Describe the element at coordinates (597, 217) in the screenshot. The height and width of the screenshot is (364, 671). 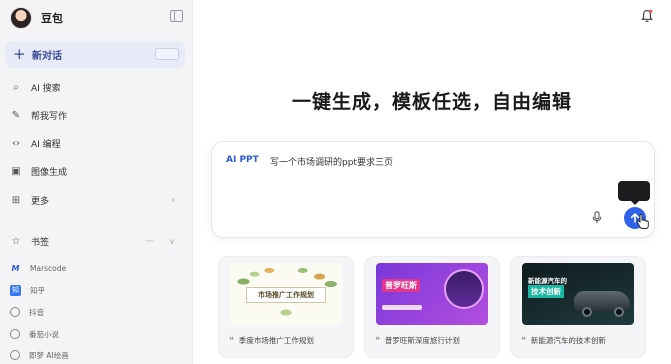
I see `microphone-icon` at that location.